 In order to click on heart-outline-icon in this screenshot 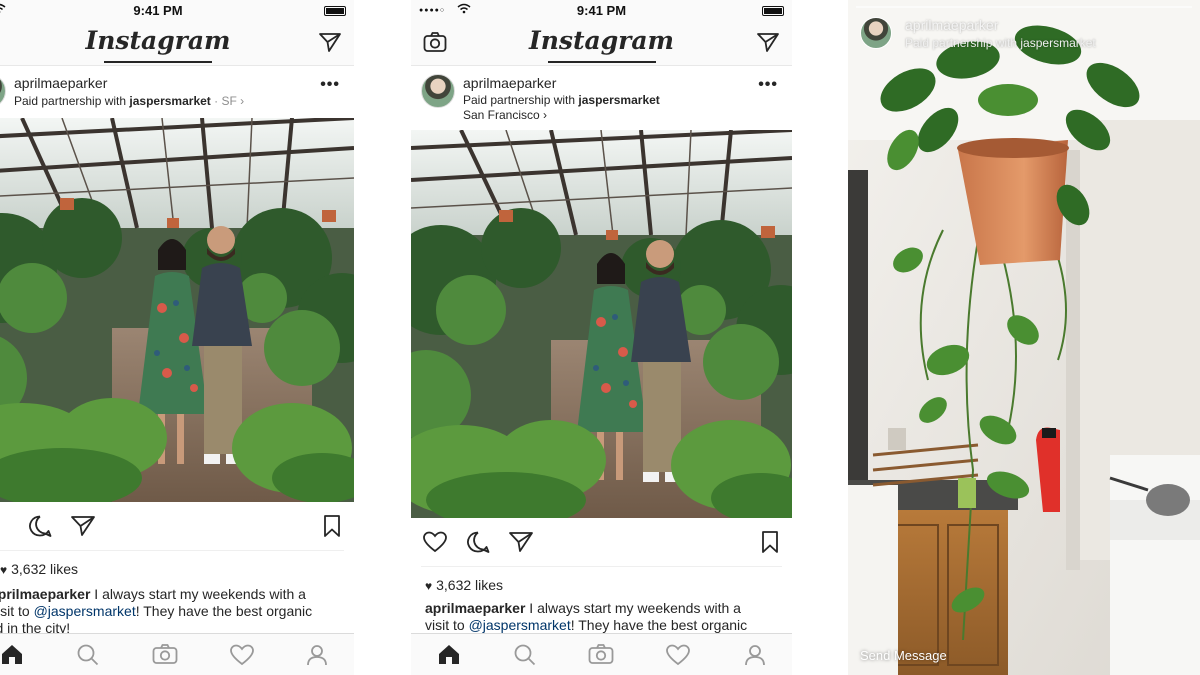, I will do `click(435, 542)`.